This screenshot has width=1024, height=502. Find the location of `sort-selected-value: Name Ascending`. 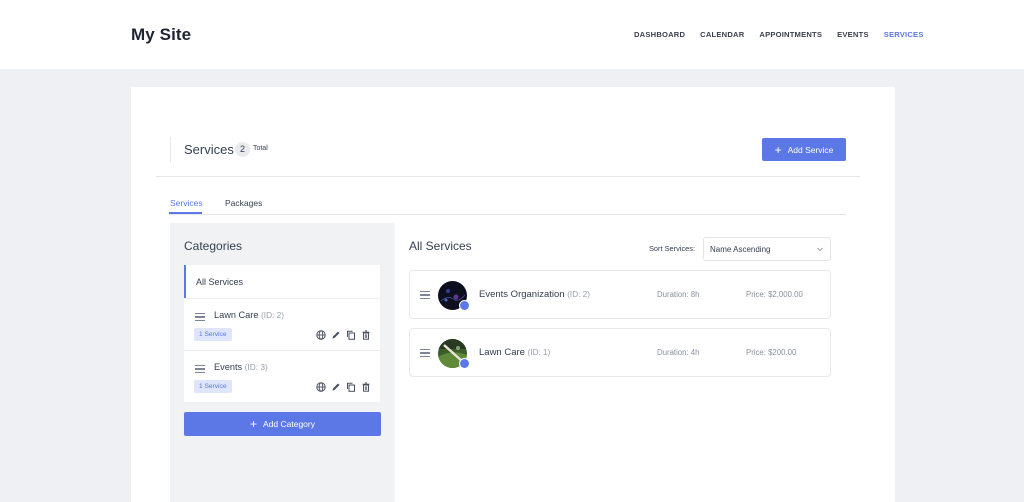

sort-selected-value: Name Ascending is located at coordinates (740, 249).